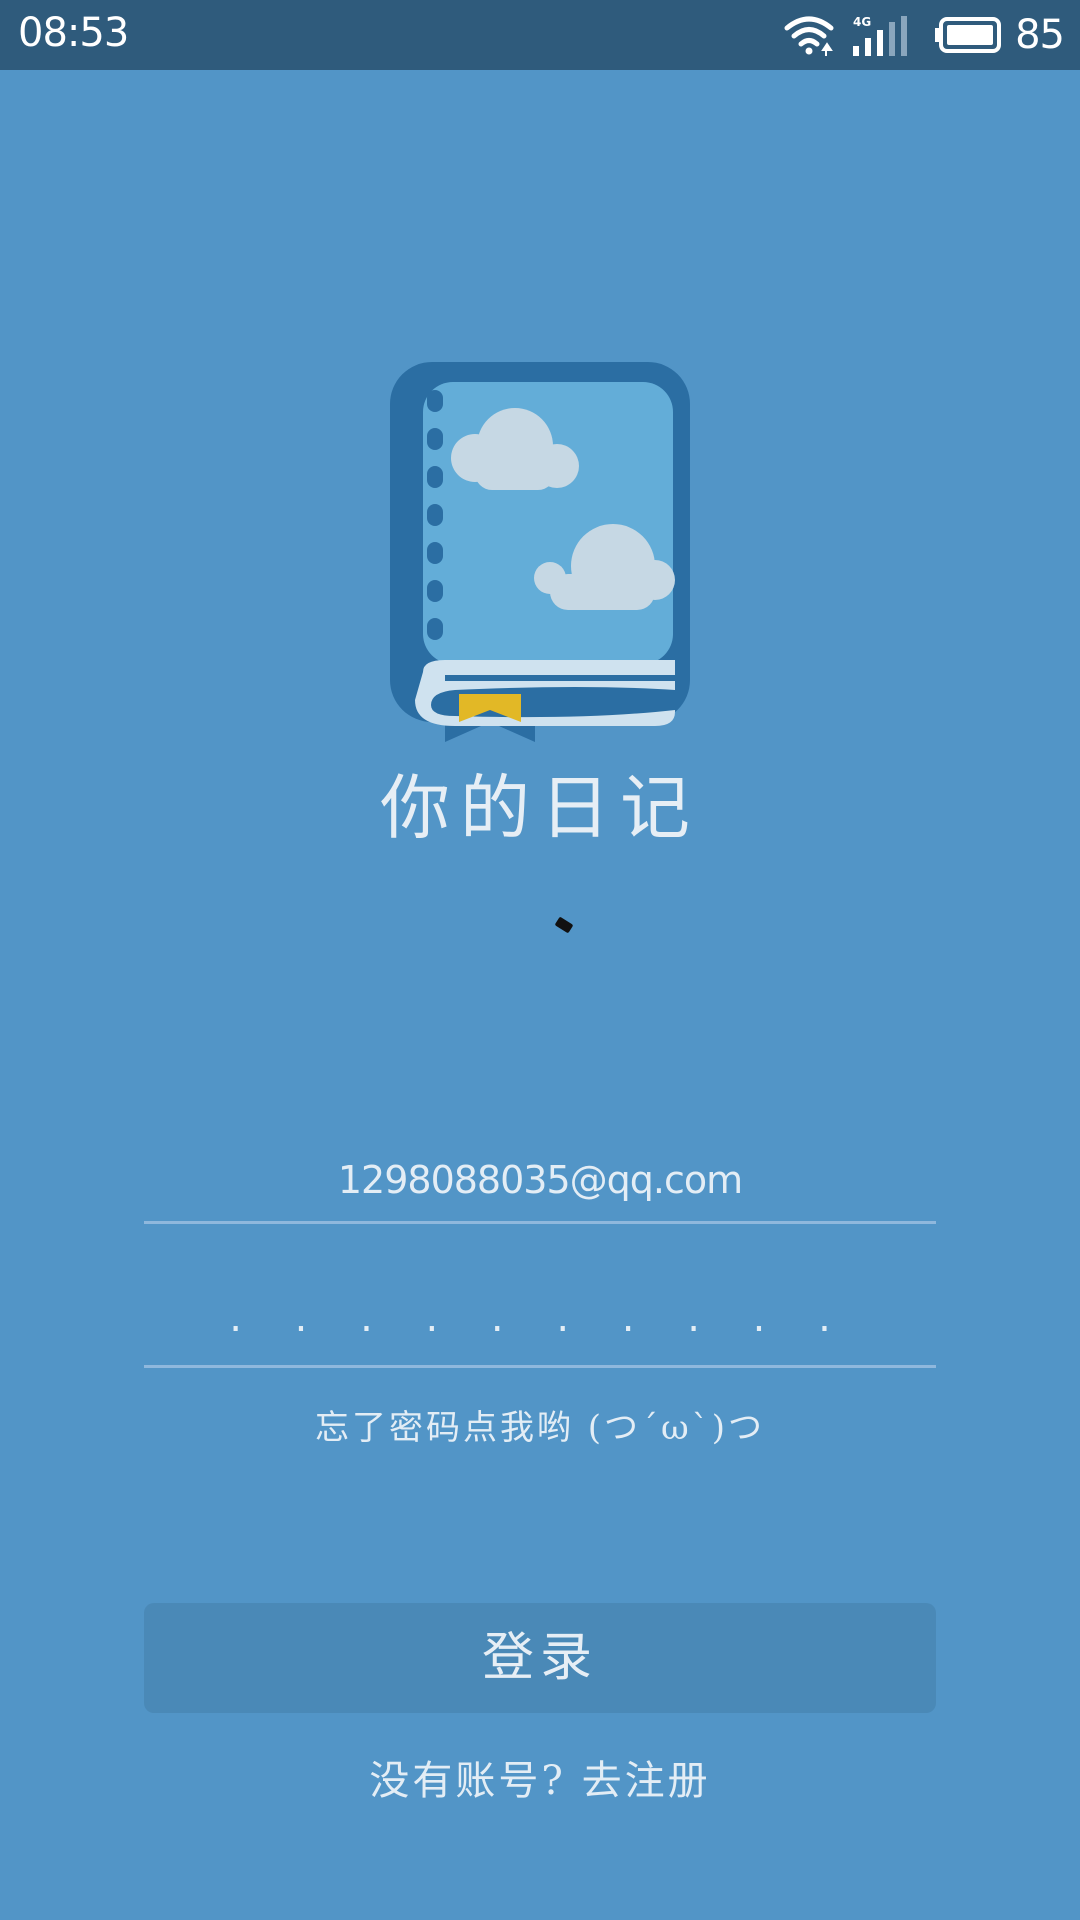 This screenshot has height=1920, width=1080. Describe the element at coordinates (73, 33) in the screenshot. I see `status-time: 08:53` at that location.